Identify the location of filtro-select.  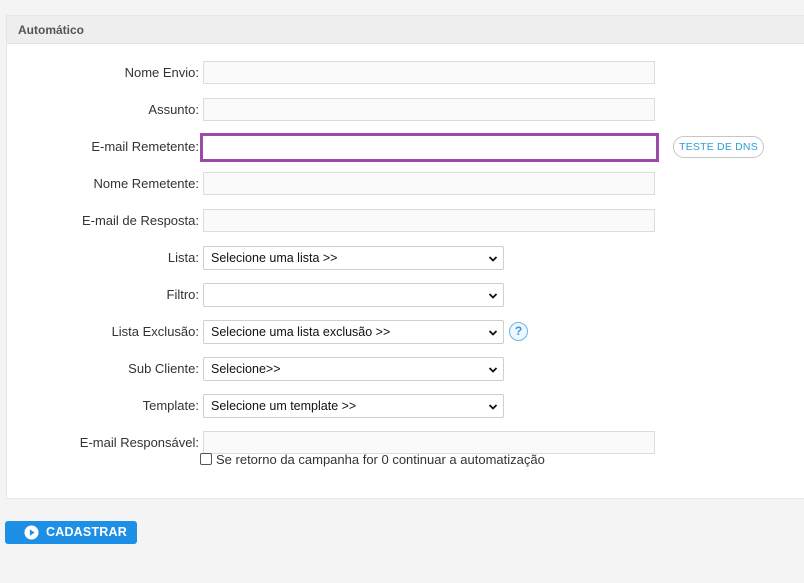
(353, 295).